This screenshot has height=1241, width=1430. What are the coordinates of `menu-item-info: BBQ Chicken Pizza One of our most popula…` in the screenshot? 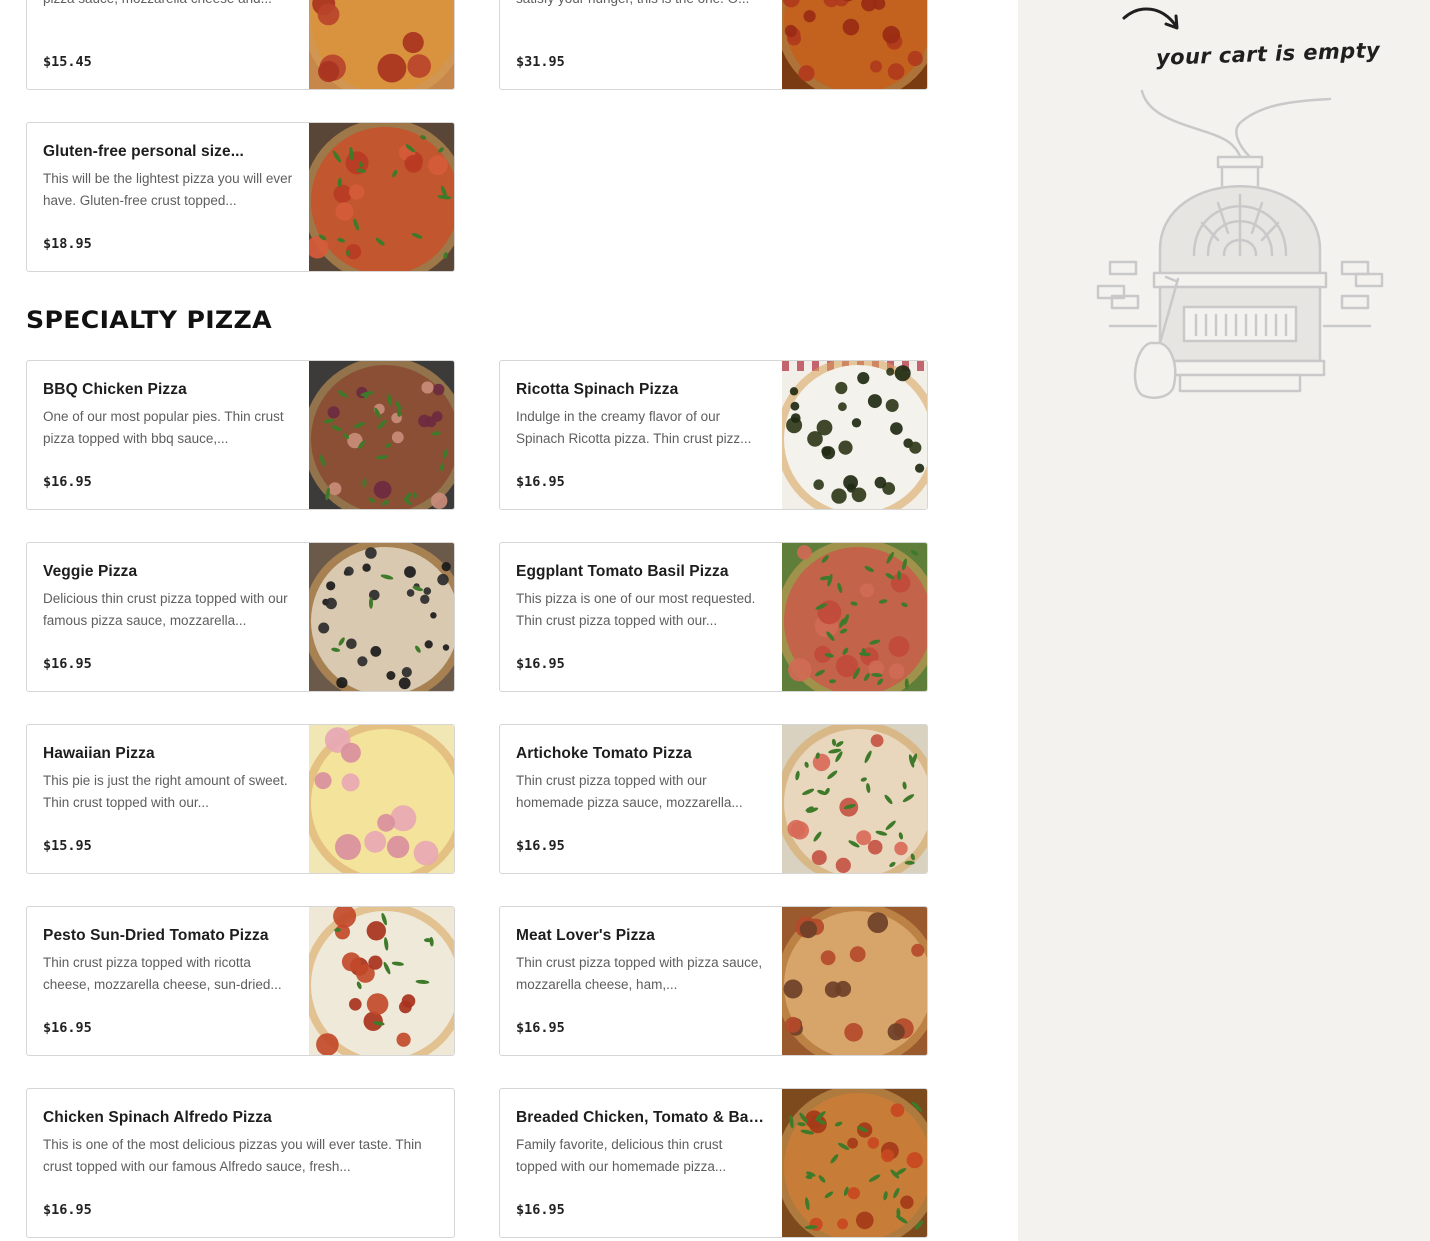 It's located at (168, 415).